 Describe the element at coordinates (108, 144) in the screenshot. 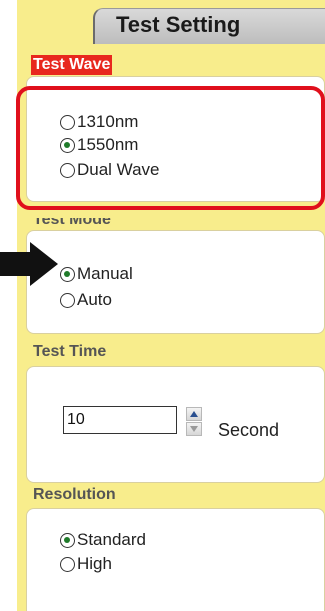

I see `radio-label: 1550nm` at that location.